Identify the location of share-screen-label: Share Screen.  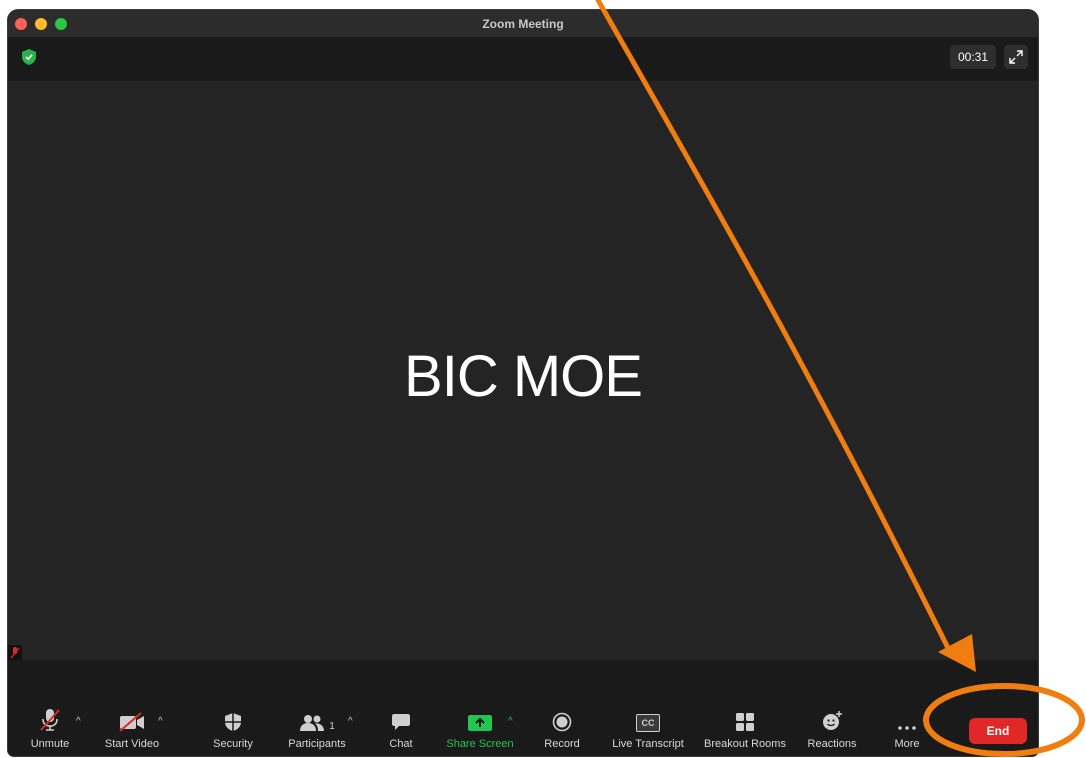
(480, 744).